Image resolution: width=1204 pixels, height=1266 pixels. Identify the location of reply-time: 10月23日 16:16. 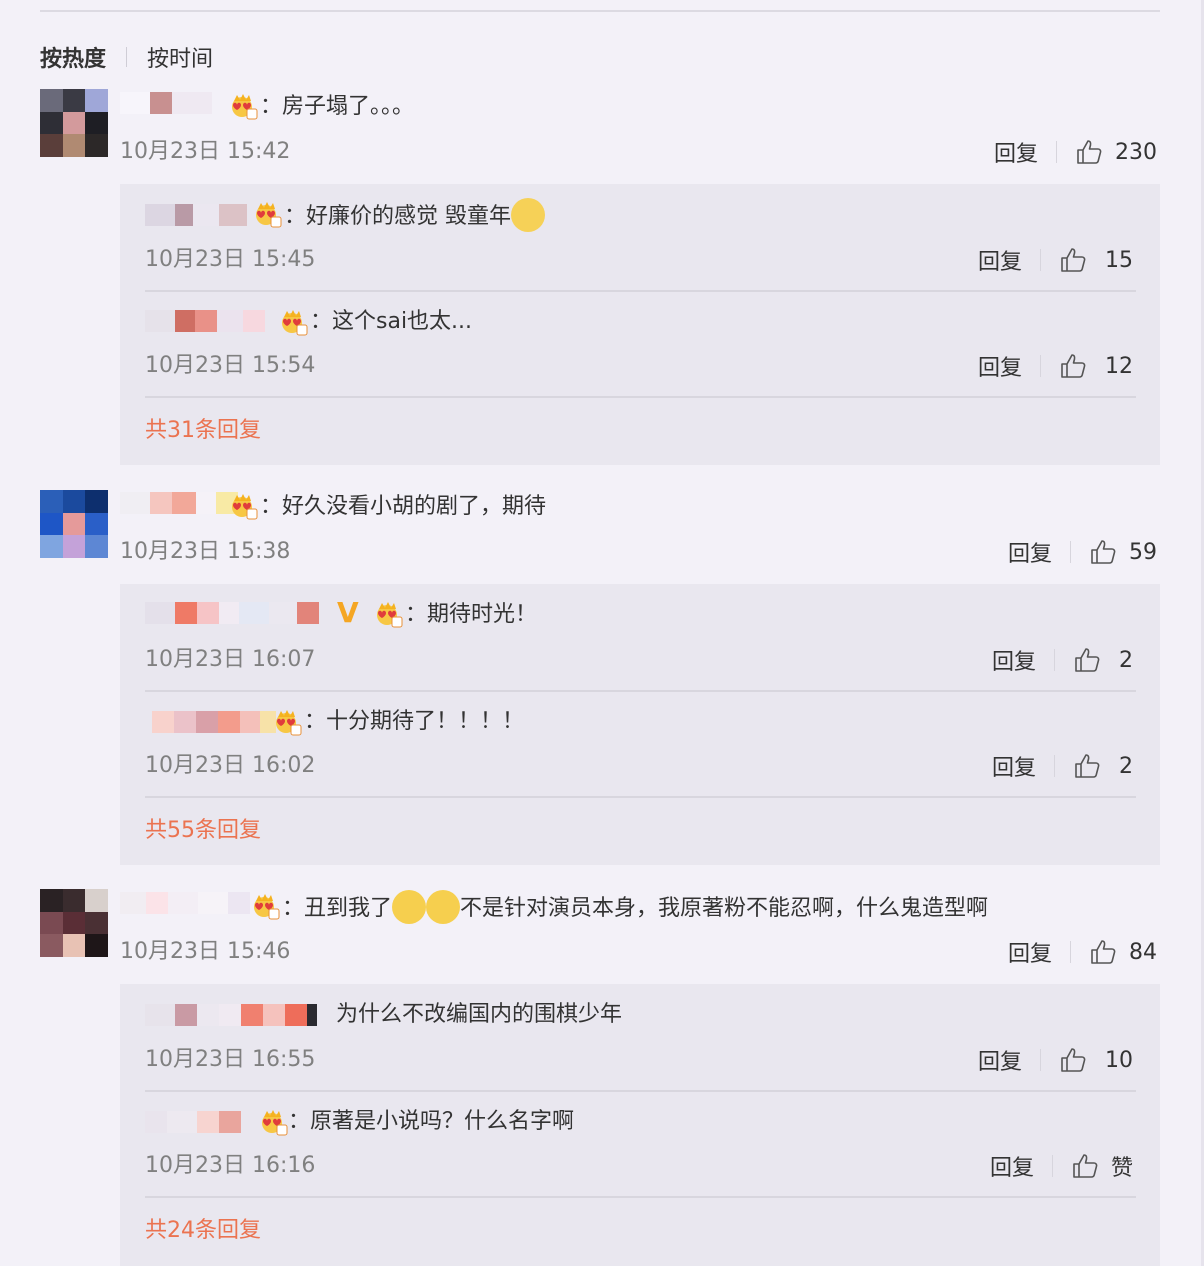
(230, 1165).